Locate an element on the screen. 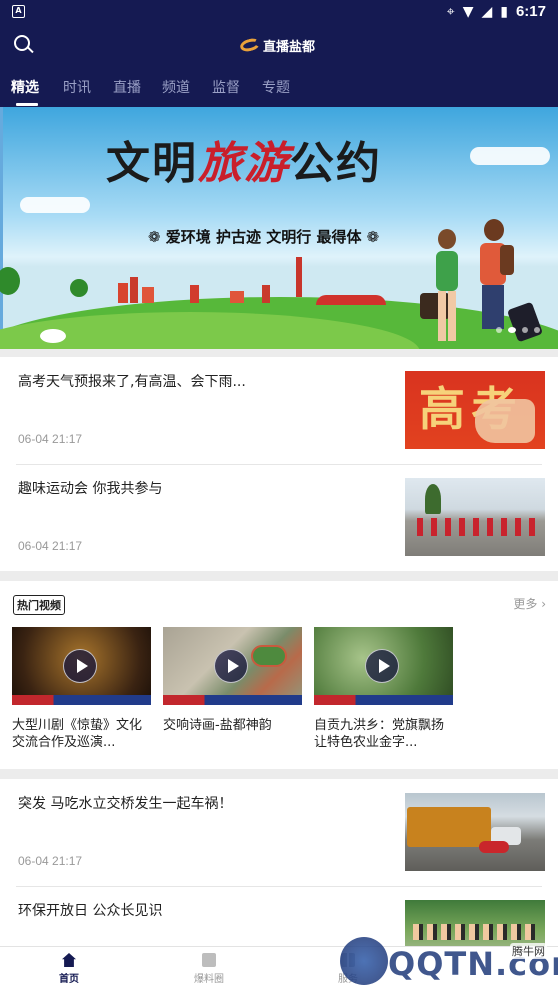 This screenshot has width=558, height=992. logo-mark-icon is located at coordinates (250, 45).